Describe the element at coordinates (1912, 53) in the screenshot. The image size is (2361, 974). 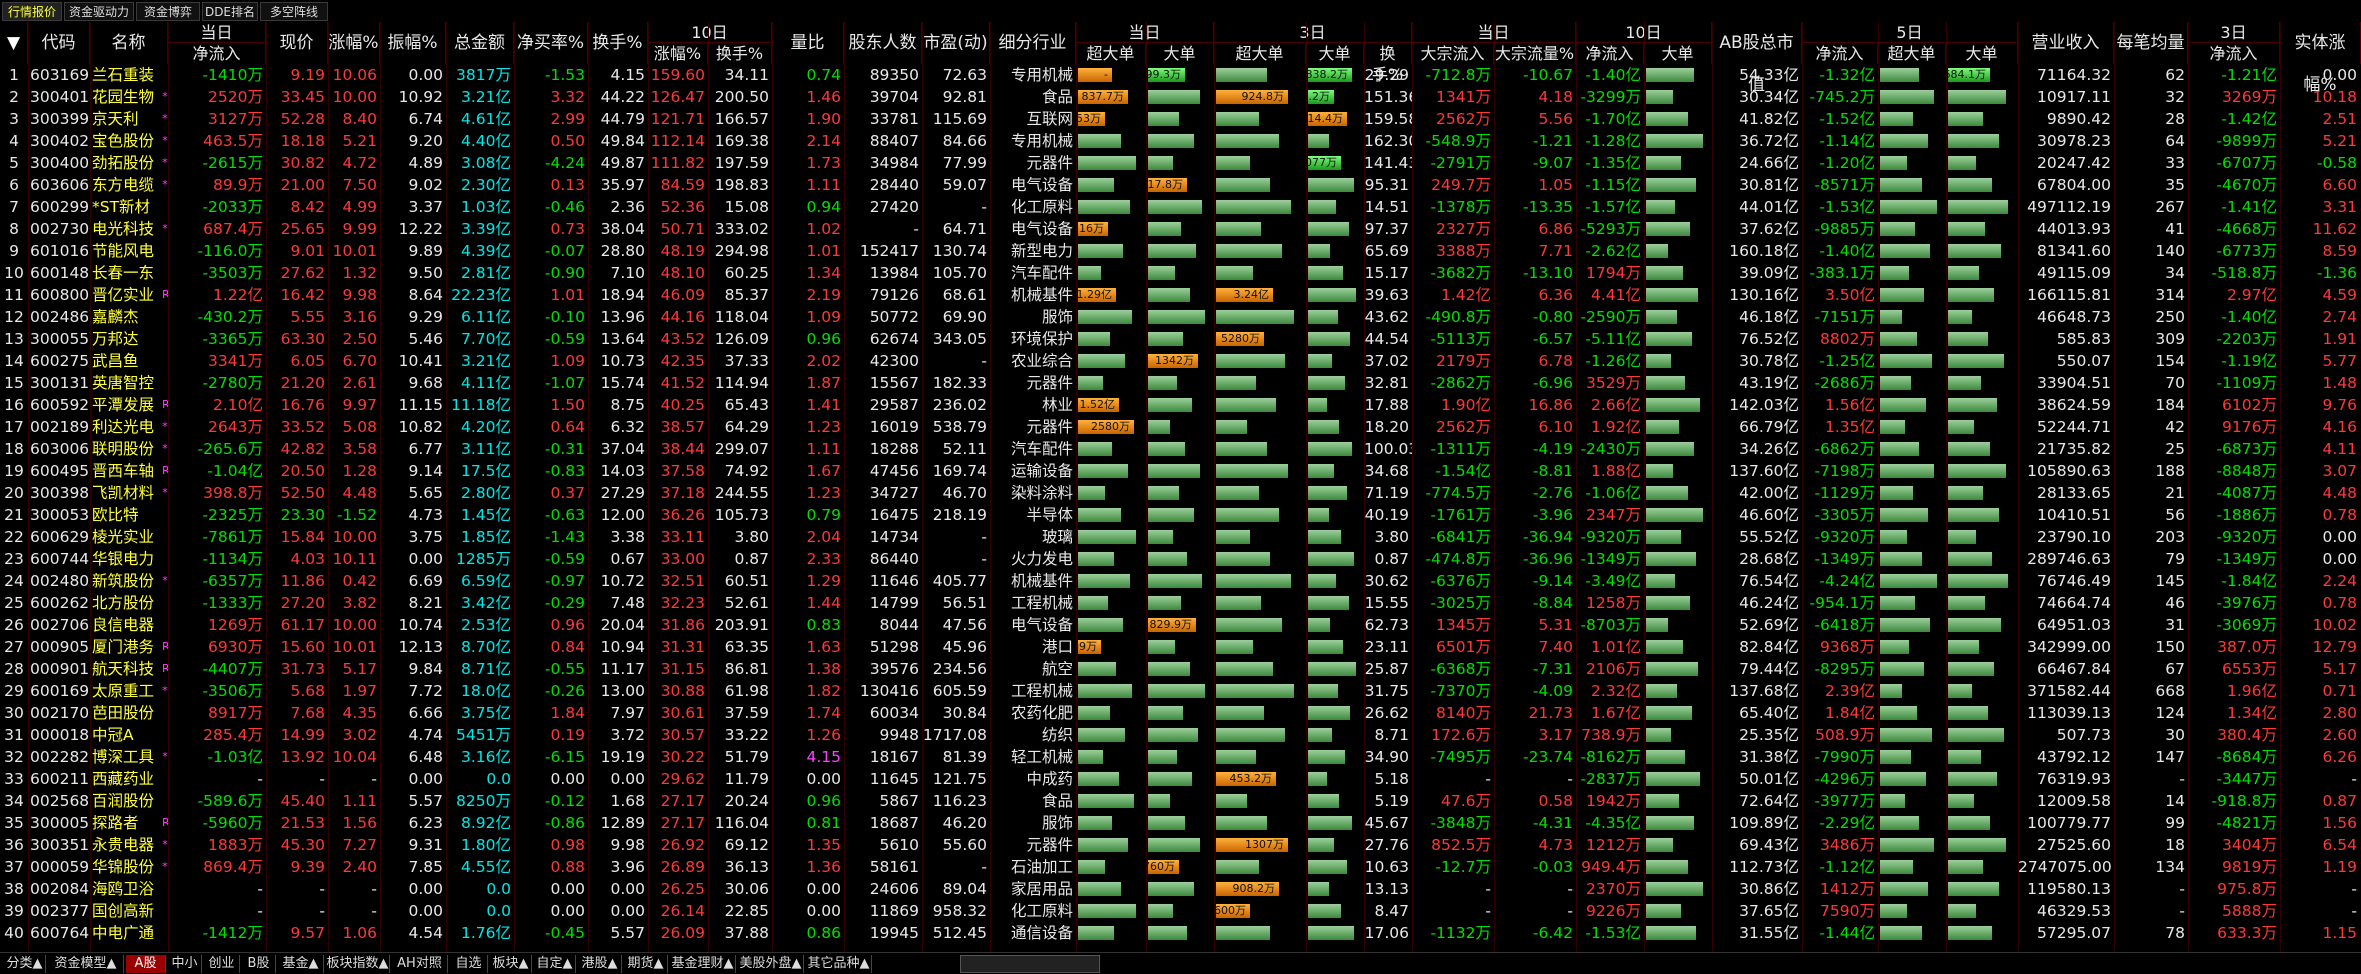
I see `col-5d-sb: 超大单` at that location.